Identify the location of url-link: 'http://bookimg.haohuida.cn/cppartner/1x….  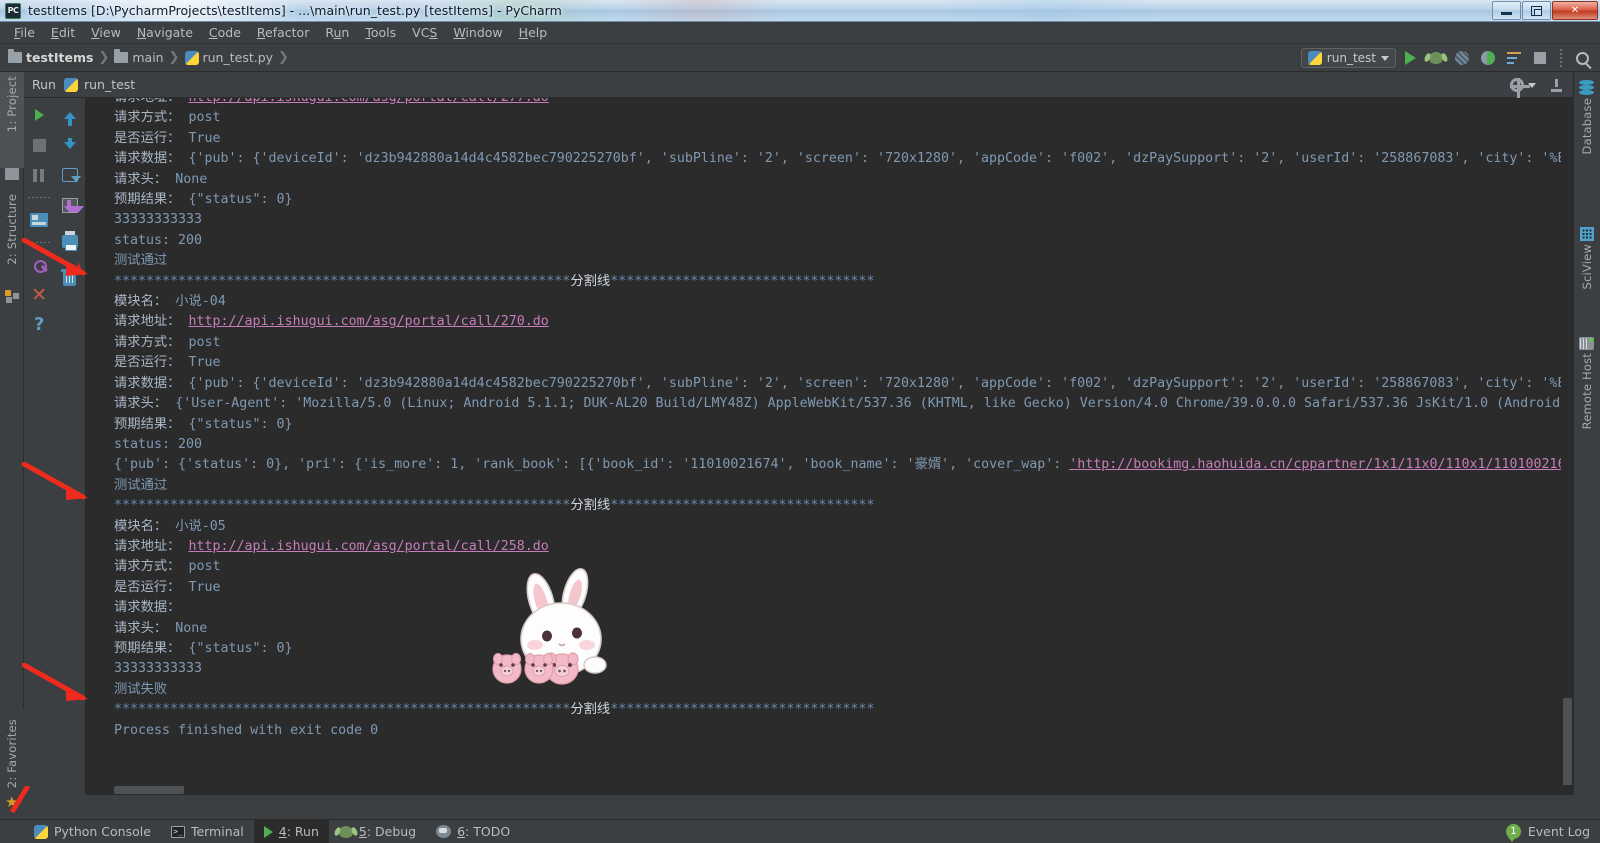
(1321, 464).